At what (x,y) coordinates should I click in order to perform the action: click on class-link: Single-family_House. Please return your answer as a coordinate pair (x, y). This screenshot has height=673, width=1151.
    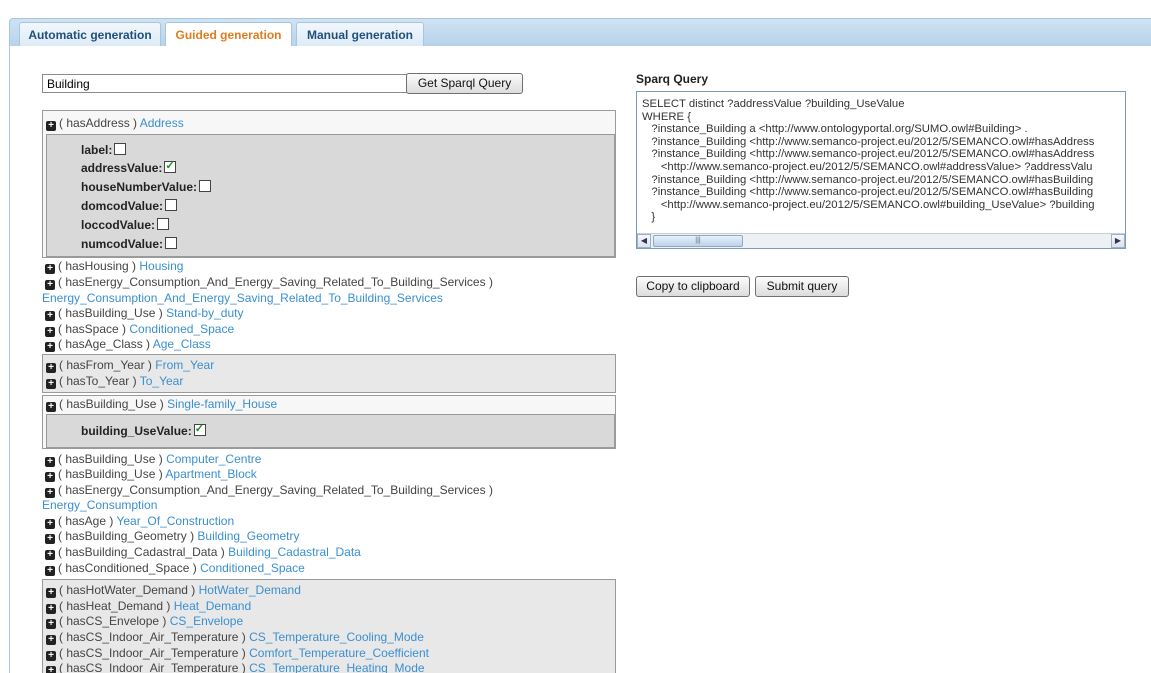
    Looking at the image, I should click on (222, 404).